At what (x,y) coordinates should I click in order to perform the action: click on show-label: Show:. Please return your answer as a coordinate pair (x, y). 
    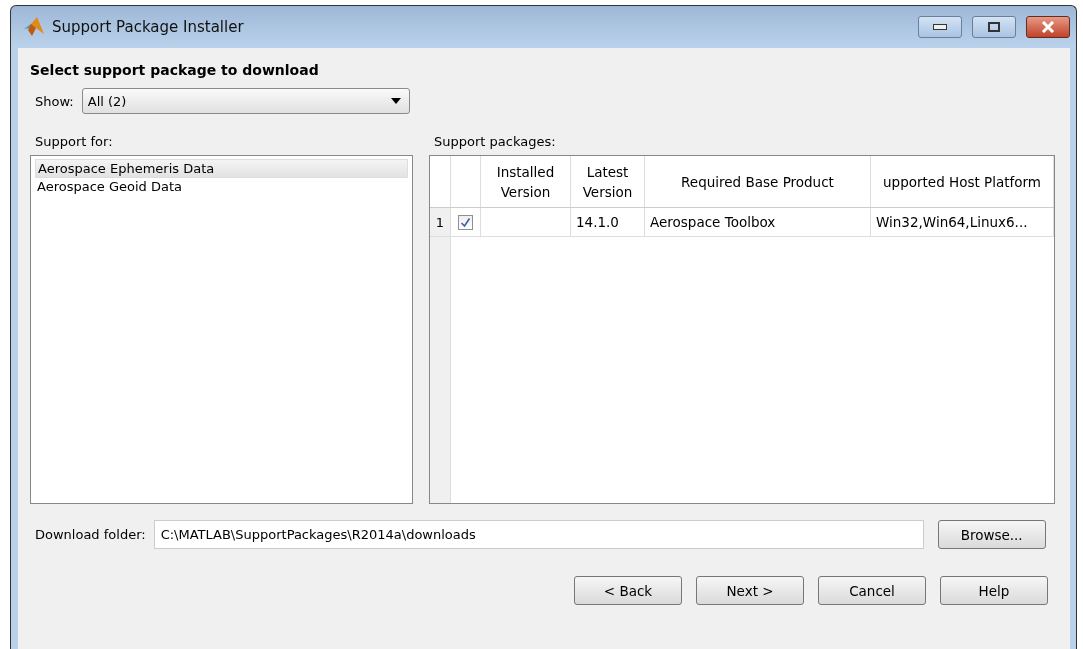
    Looking at the image, I should click on (54, 101).